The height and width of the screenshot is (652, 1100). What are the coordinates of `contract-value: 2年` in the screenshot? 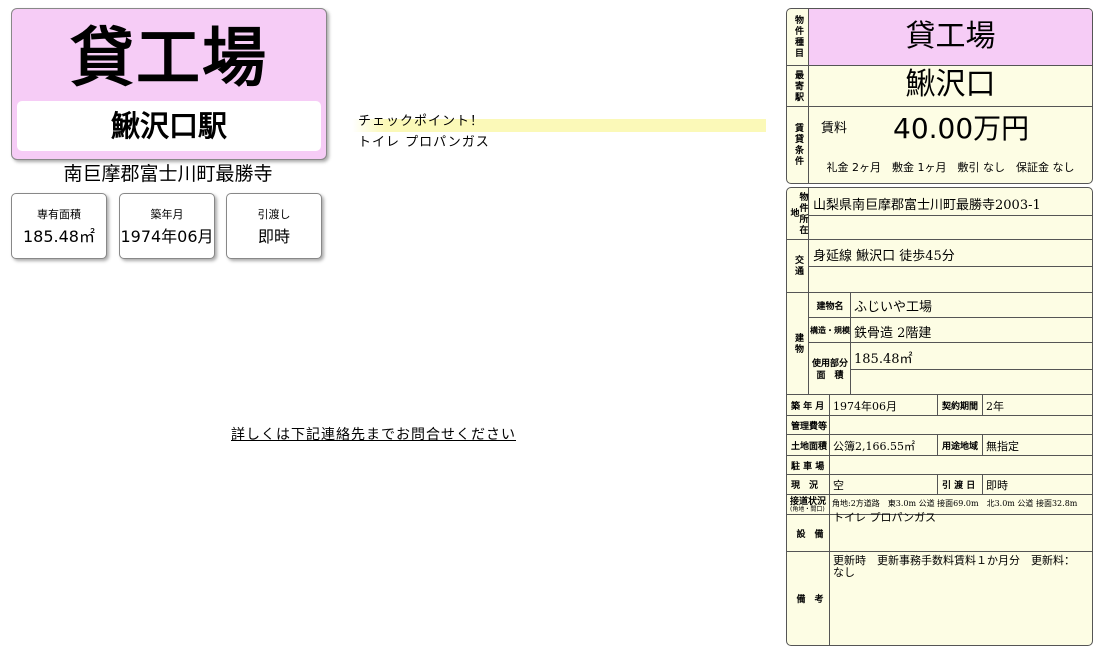 It's located at (995, 406).